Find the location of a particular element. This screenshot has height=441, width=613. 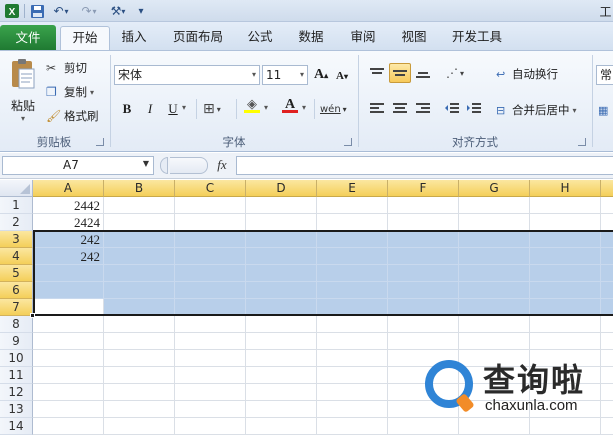

underline-button: U is located at coordinates (173, 109).